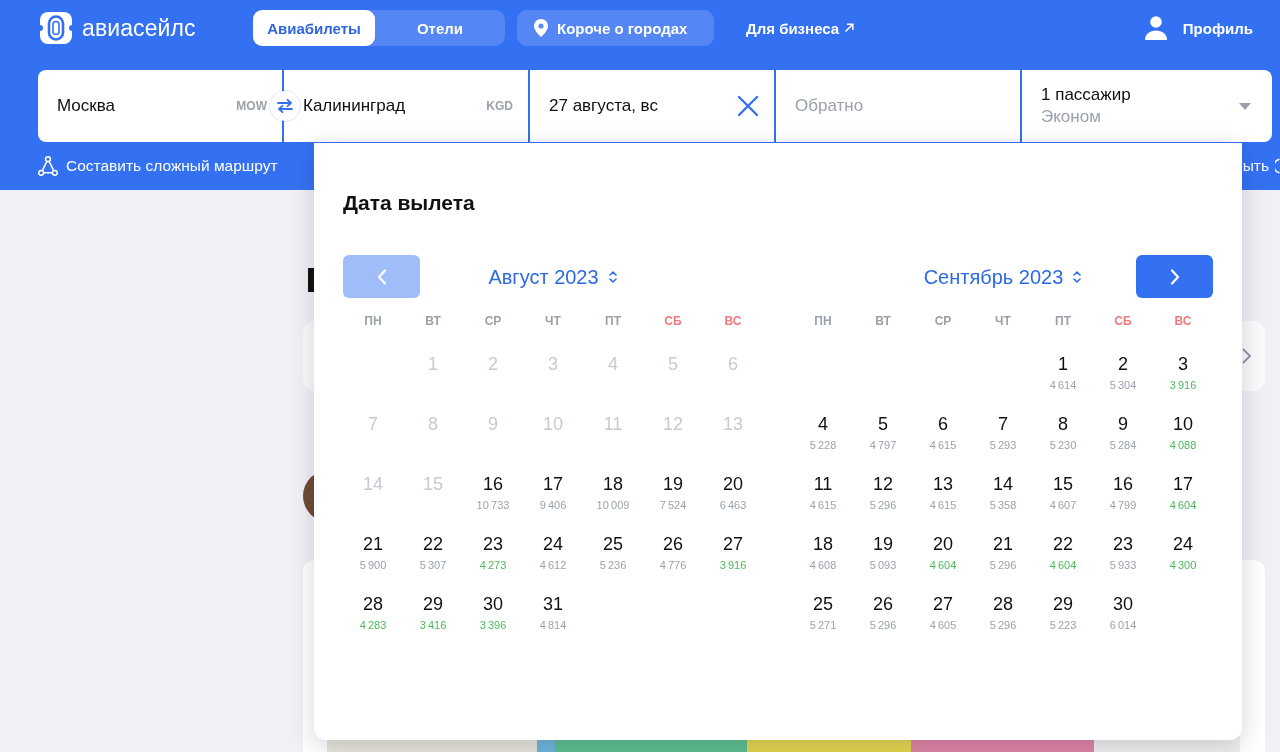 The width and height of the screenshot is (1280, 752). What do you see at coordinates (160, 106) in the screenshot?
I see `city-field: Москва MOW` at bounding box center [160, 106].